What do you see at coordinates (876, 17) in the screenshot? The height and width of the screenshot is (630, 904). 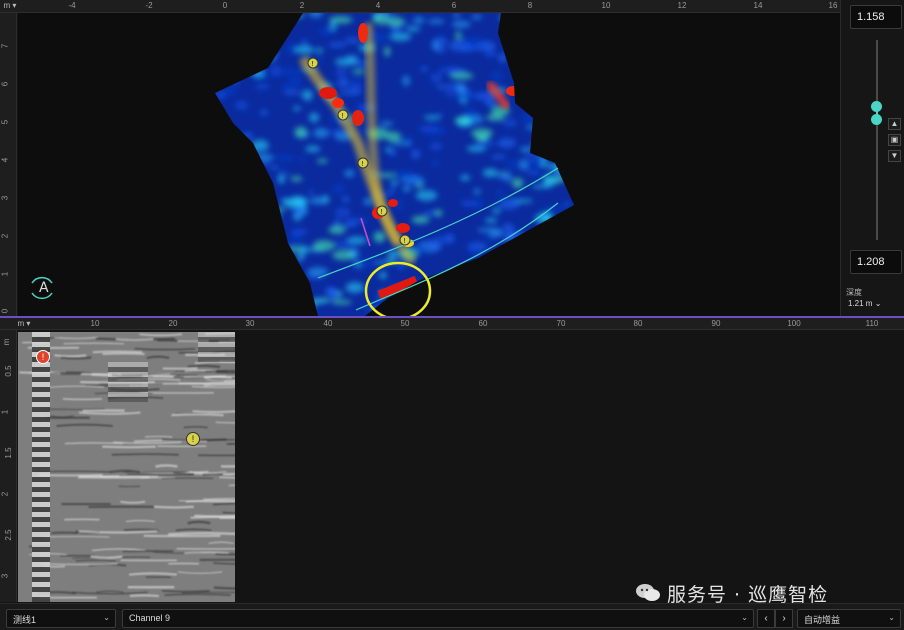 I see `depth-top-field: 1.158` at bounding box center [876, 17].